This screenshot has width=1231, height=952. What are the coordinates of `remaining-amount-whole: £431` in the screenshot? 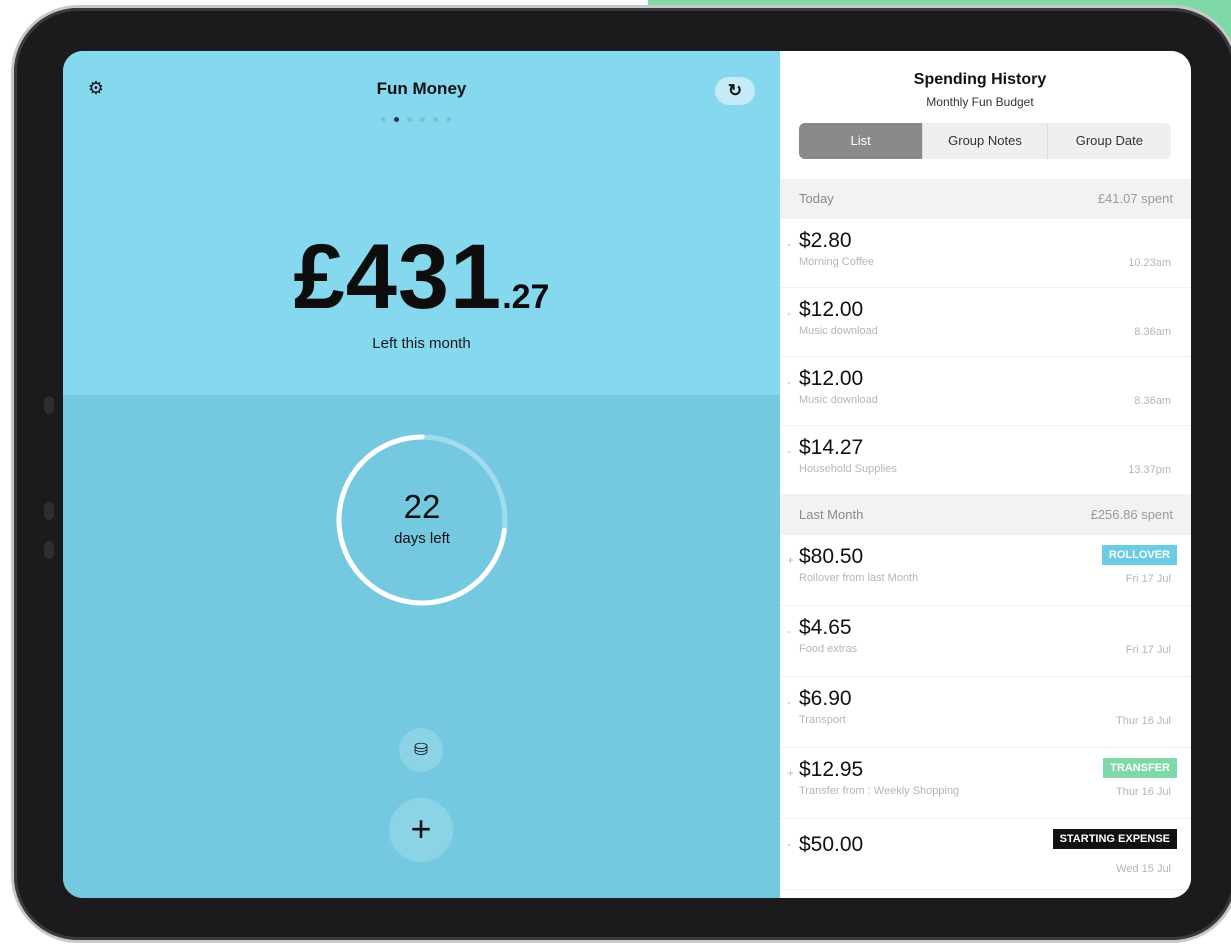 It's located at (398, 277).